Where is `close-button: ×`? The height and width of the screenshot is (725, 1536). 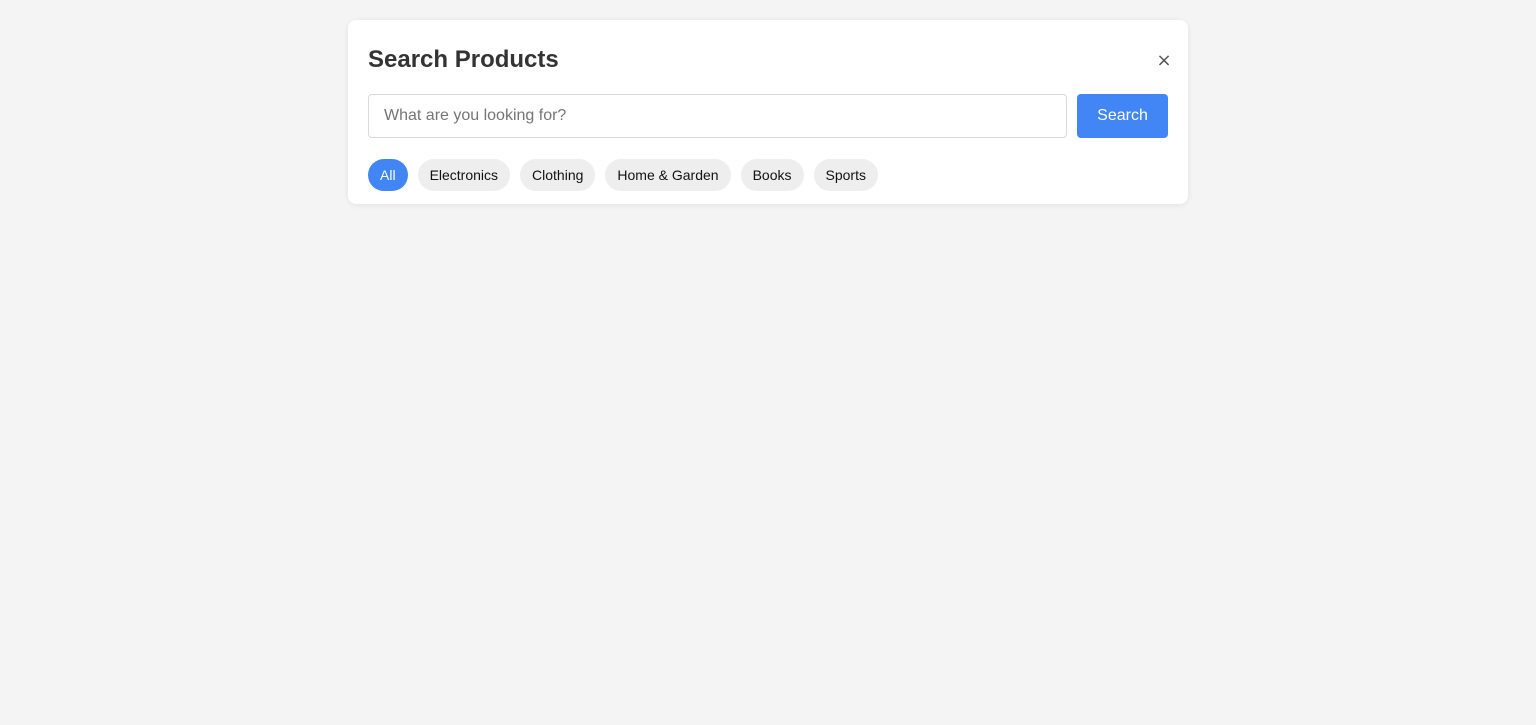 close-button: × is located at coordinates (1164, 60).